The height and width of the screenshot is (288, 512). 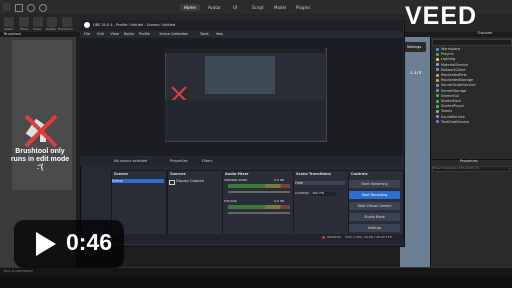 What do you see at coordinates (313, 174) in the screenshot?
I see `transitions-title: Scene Transitions` at bounding box center [313, 174].